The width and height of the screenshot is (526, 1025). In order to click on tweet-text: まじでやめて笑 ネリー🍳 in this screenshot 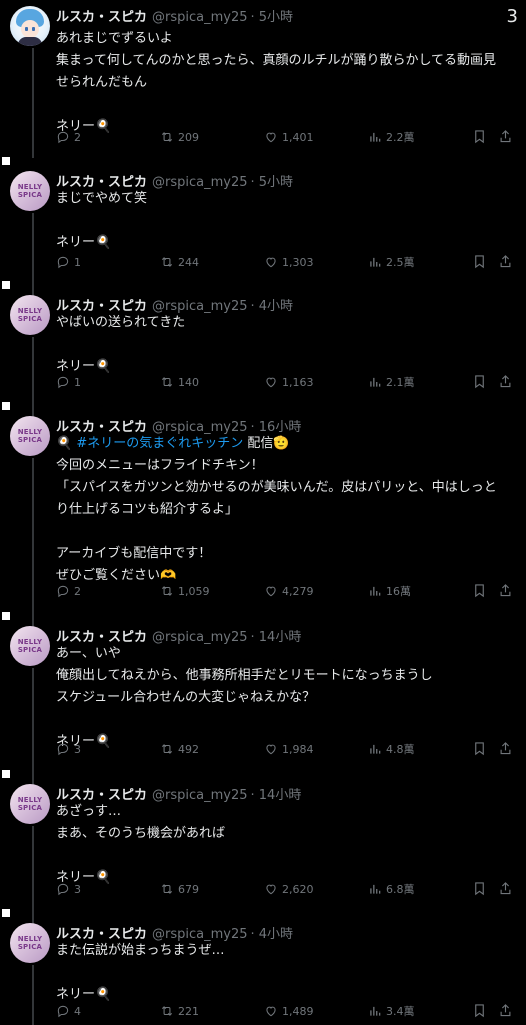, I will do `click(102, 220)`.